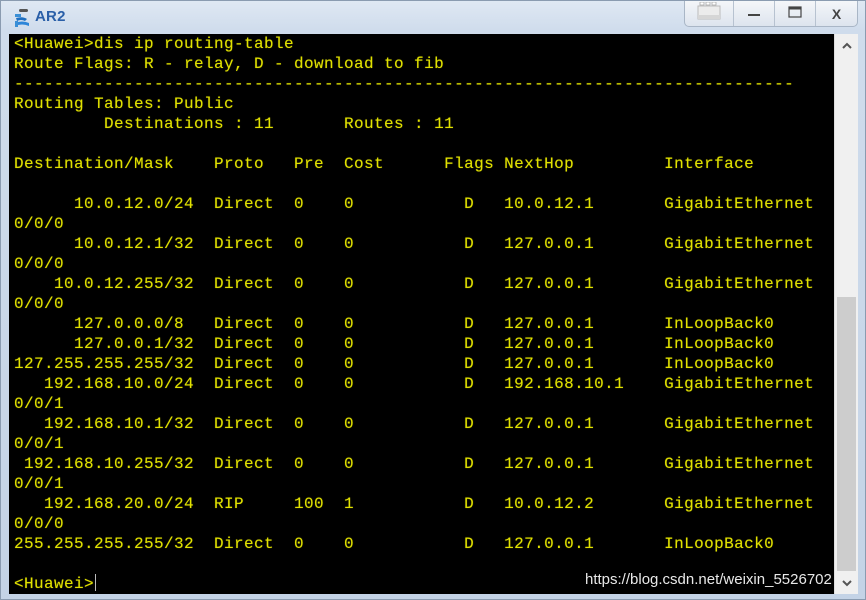 This screenshot has width=866, height=600. I want to click on chevron-down-icon, so click(846, 583).